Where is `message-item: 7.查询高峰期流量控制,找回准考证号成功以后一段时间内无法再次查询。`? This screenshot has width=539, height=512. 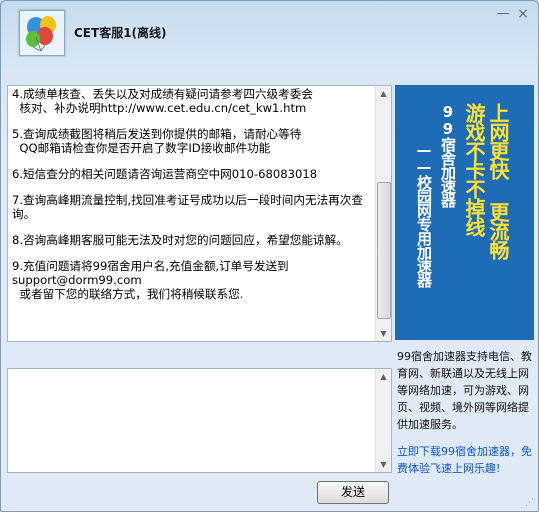 message-item: 7.查询高峰期流量控制,找回准考证号成功以后一段时间内无法再次查询。 is located at coordinates (187, 207).